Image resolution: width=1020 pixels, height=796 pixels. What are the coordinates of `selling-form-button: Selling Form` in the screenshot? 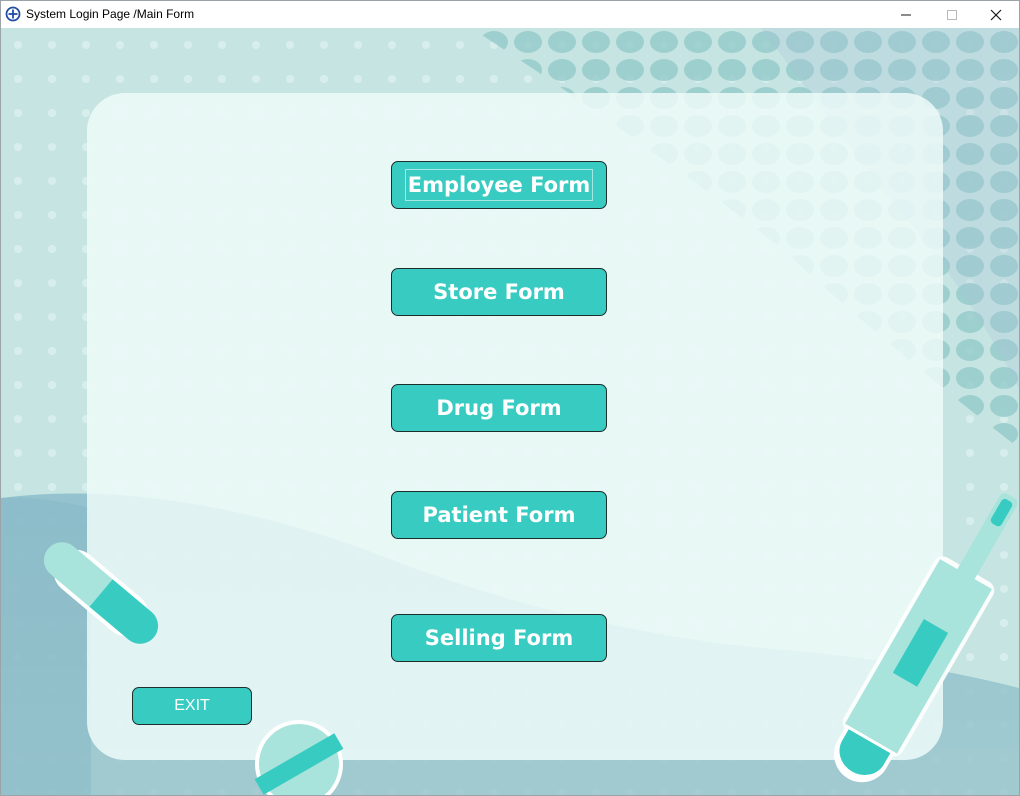 It's located at (499, 638).